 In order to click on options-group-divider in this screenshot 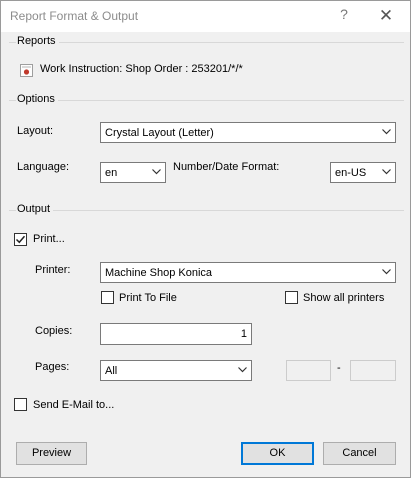, I will do `click(206, 100)`.